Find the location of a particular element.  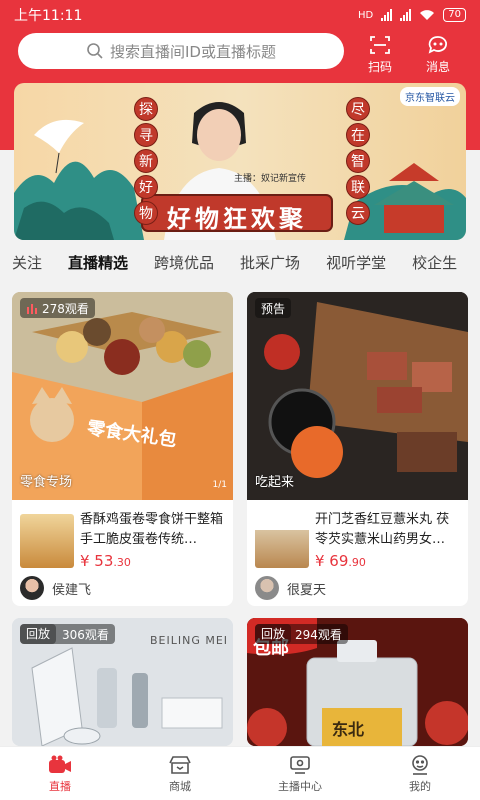

message-button: 消息 is located at coordinates (438, 54).